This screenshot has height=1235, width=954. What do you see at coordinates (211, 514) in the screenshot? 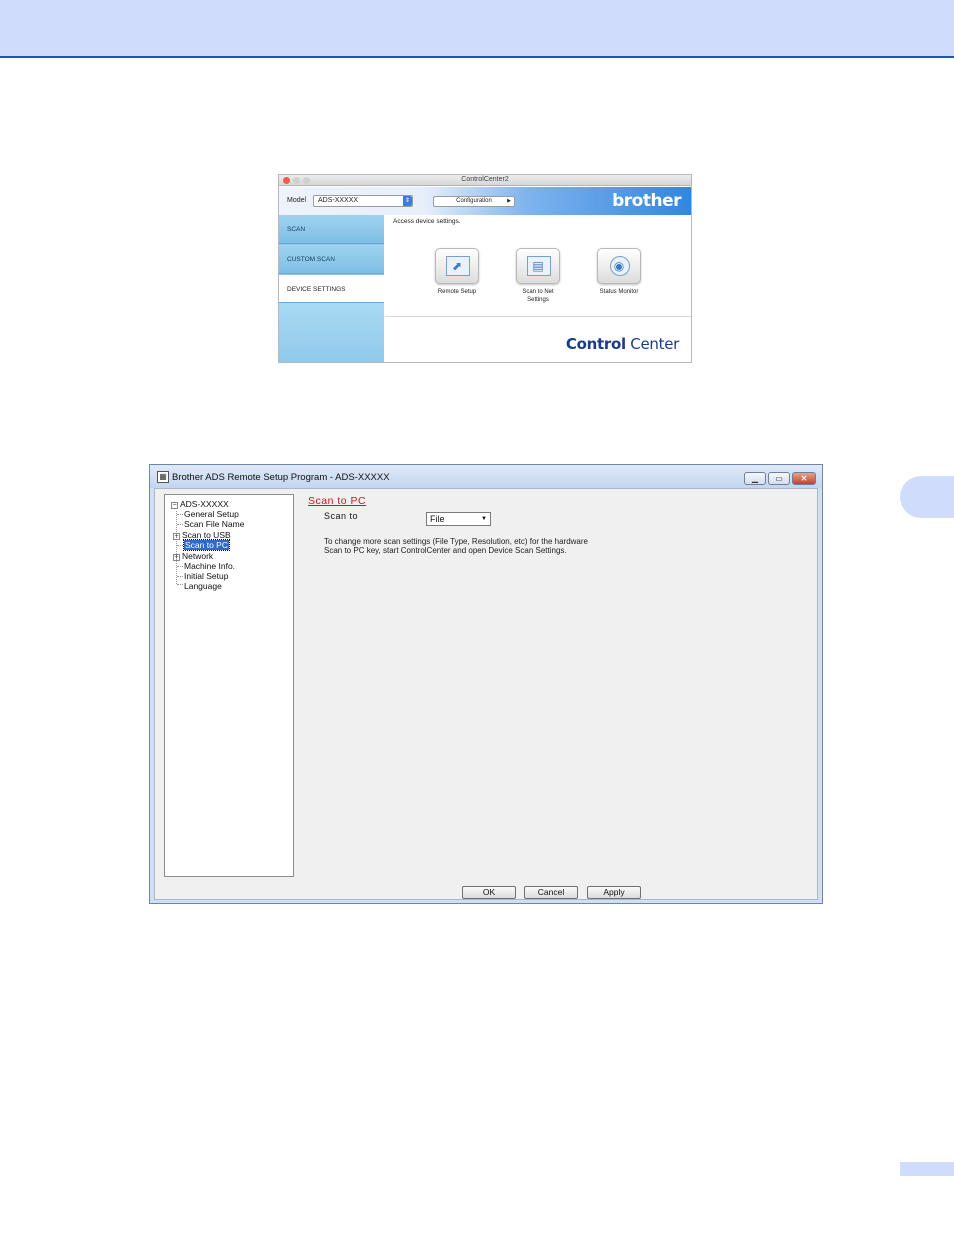
I see `tree-item-general-setup: General Setup` at bounding box center [211, 514].